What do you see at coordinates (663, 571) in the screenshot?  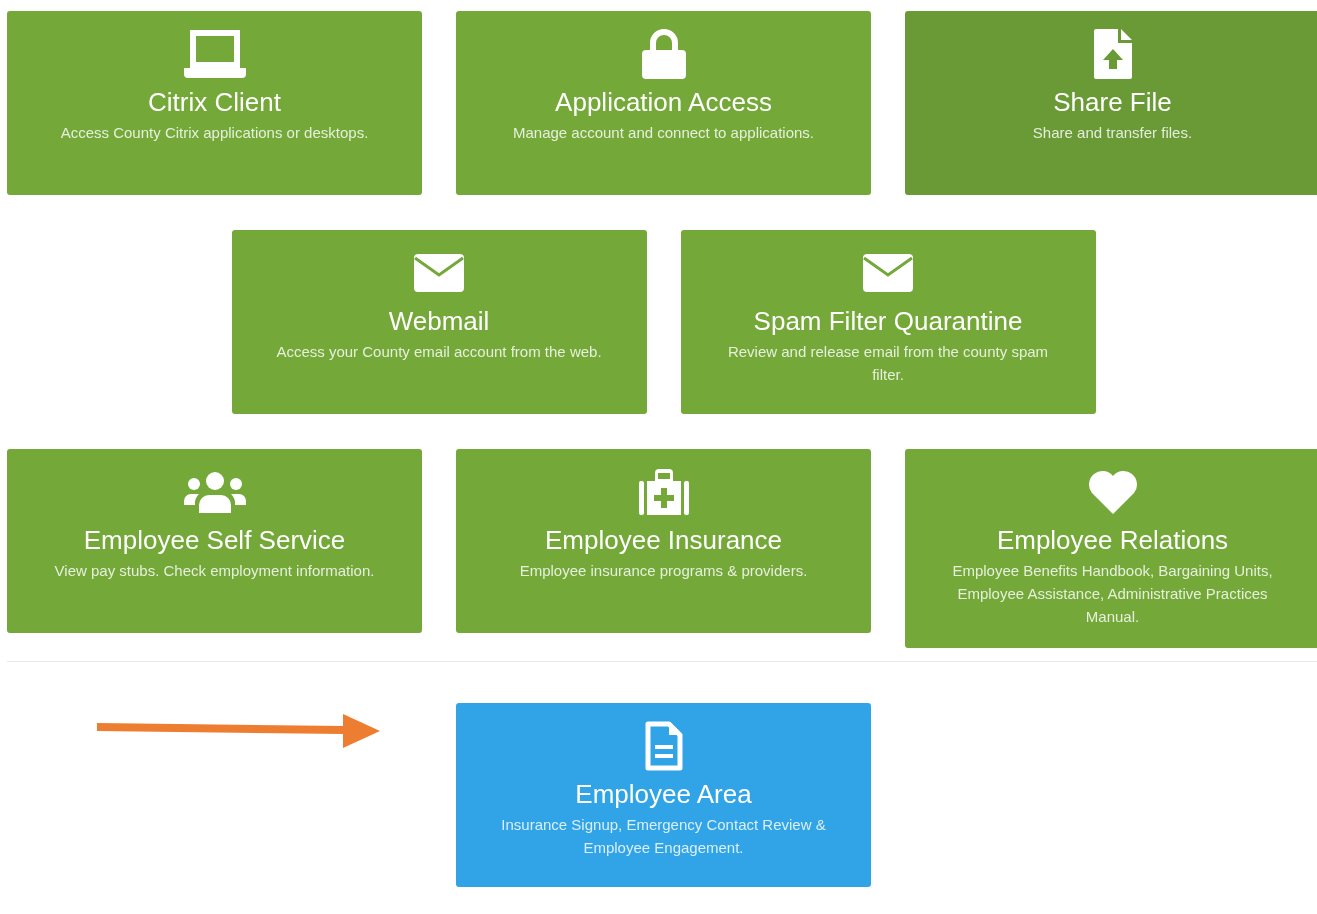 I see `tile-description: Employee insurance programs & providers.` at bounding box center [663, 571].